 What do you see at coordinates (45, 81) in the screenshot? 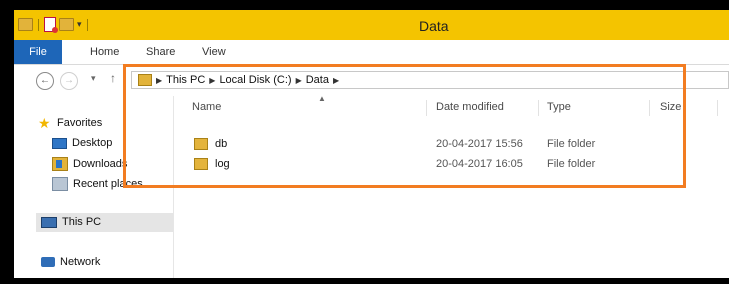
I see `back-arrow-icon: ←` at bounding box center [45, 81].